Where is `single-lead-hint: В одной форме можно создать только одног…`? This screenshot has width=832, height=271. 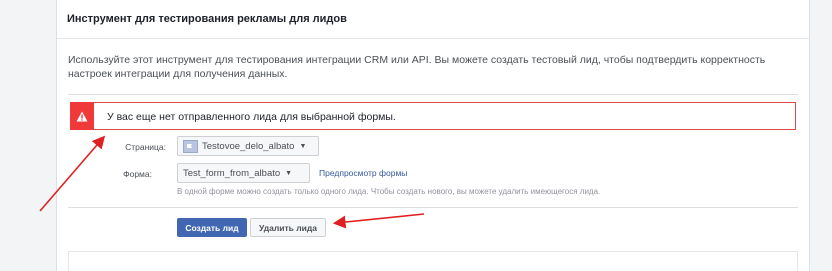 single-lead-hint: В одной форме можно создать только одног… is located at coordinates (389, 191).